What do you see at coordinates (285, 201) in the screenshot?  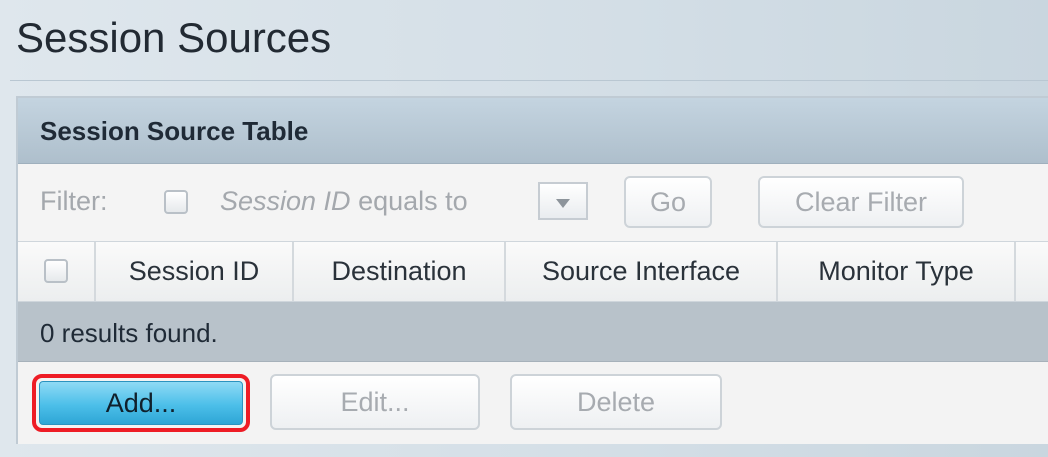 I see `filter-field-name: Session ID` at bounding box center [285, 201].